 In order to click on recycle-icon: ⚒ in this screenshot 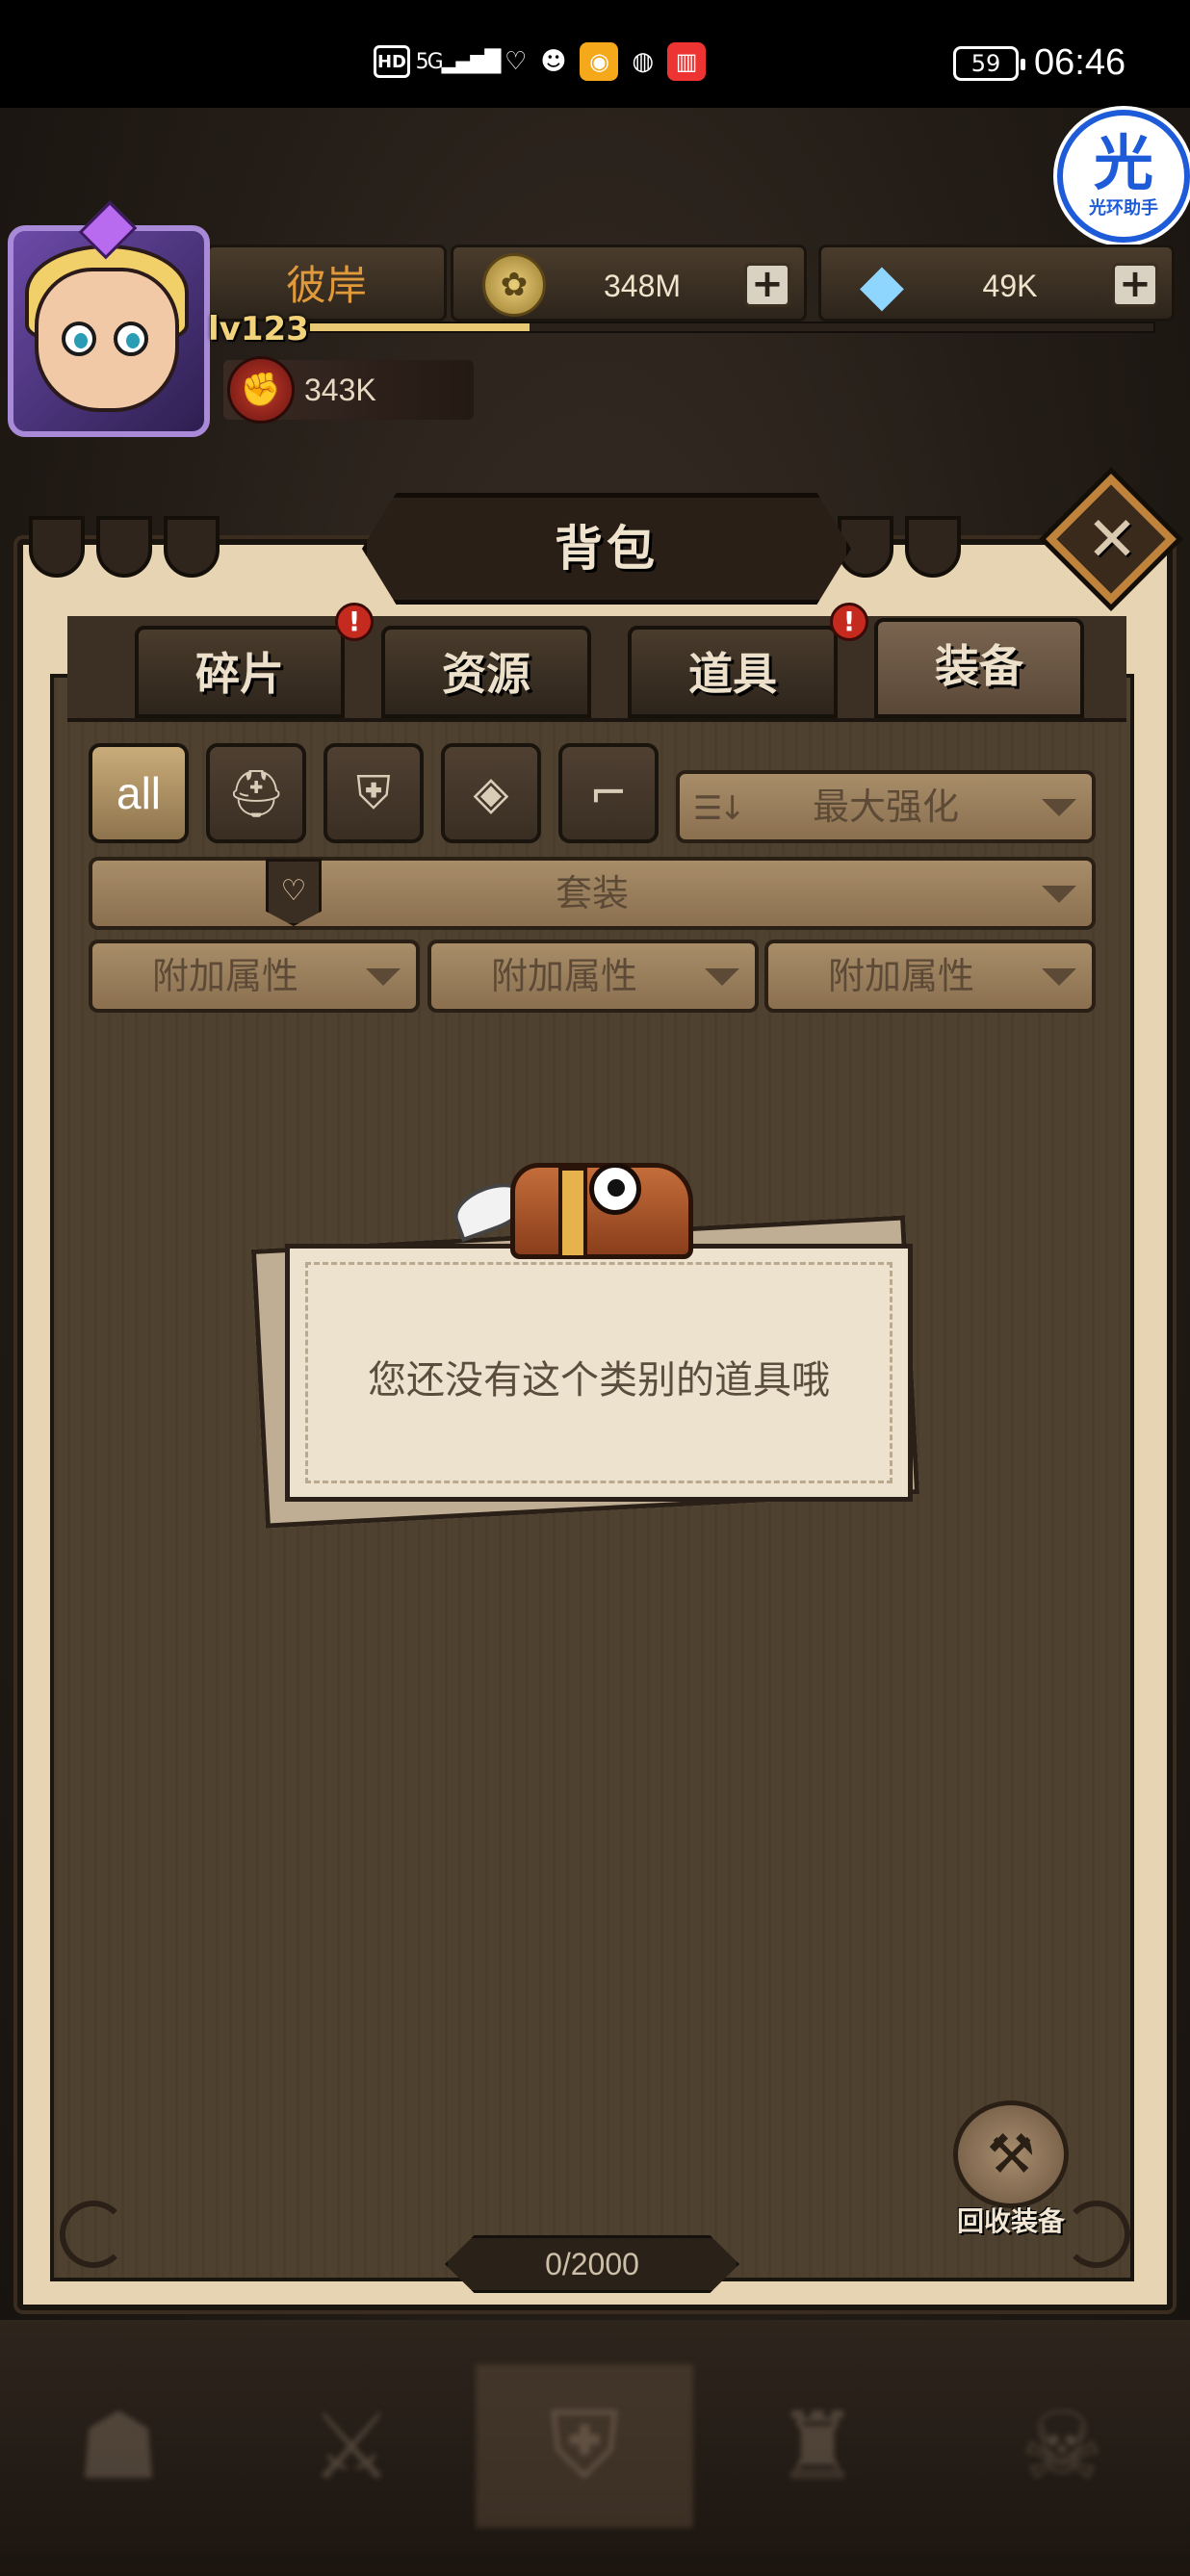, I will do `click(1011, 2154)`.